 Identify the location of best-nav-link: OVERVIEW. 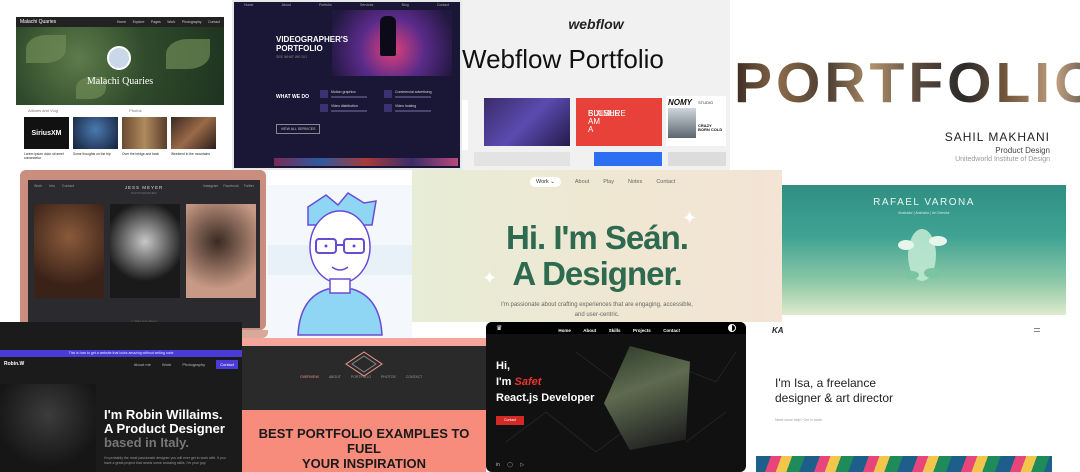
(309, 377).